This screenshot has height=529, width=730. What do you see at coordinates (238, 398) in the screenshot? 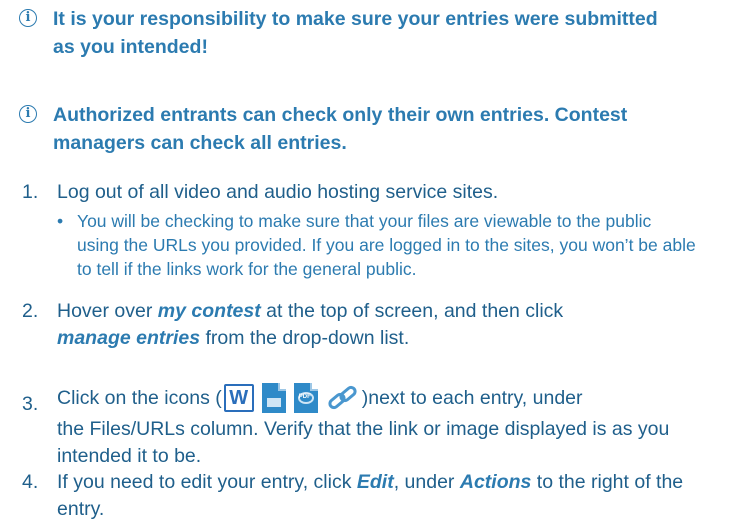
I see `word-document-icon: W` at bounding box center [238, 398].